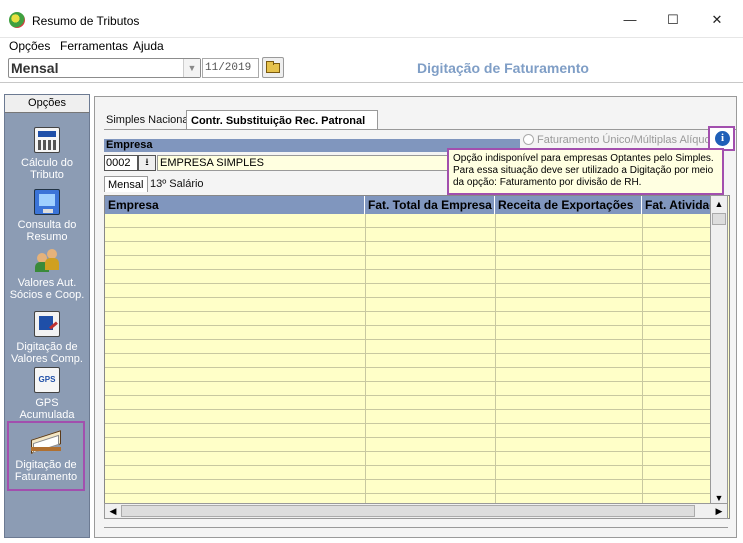 This screenshot has height=543, width=743. Describe the element at coordinates (673, 20) in the screenshot. I see `maximize-button: ☐` at that location.